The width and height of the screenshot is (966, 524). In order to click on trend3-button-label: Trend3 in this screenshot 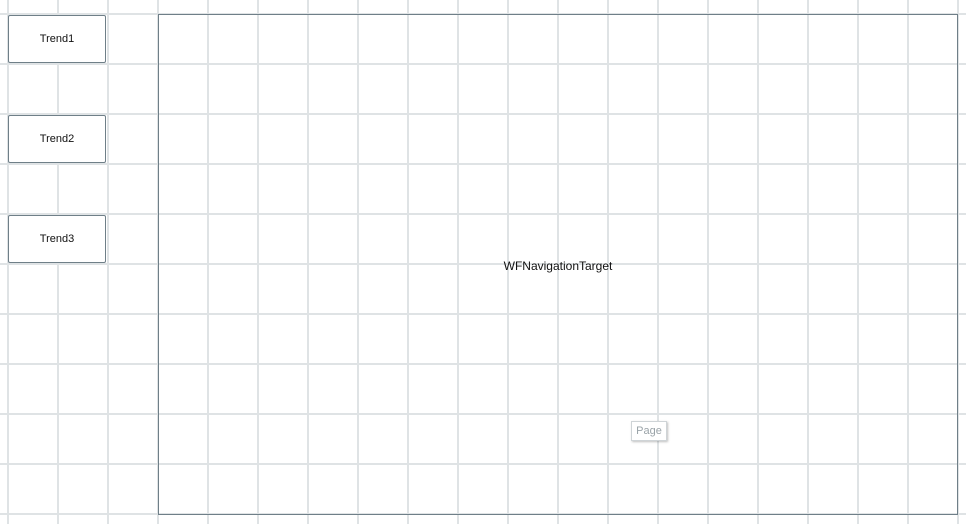, I will do `click(57, 239)`.